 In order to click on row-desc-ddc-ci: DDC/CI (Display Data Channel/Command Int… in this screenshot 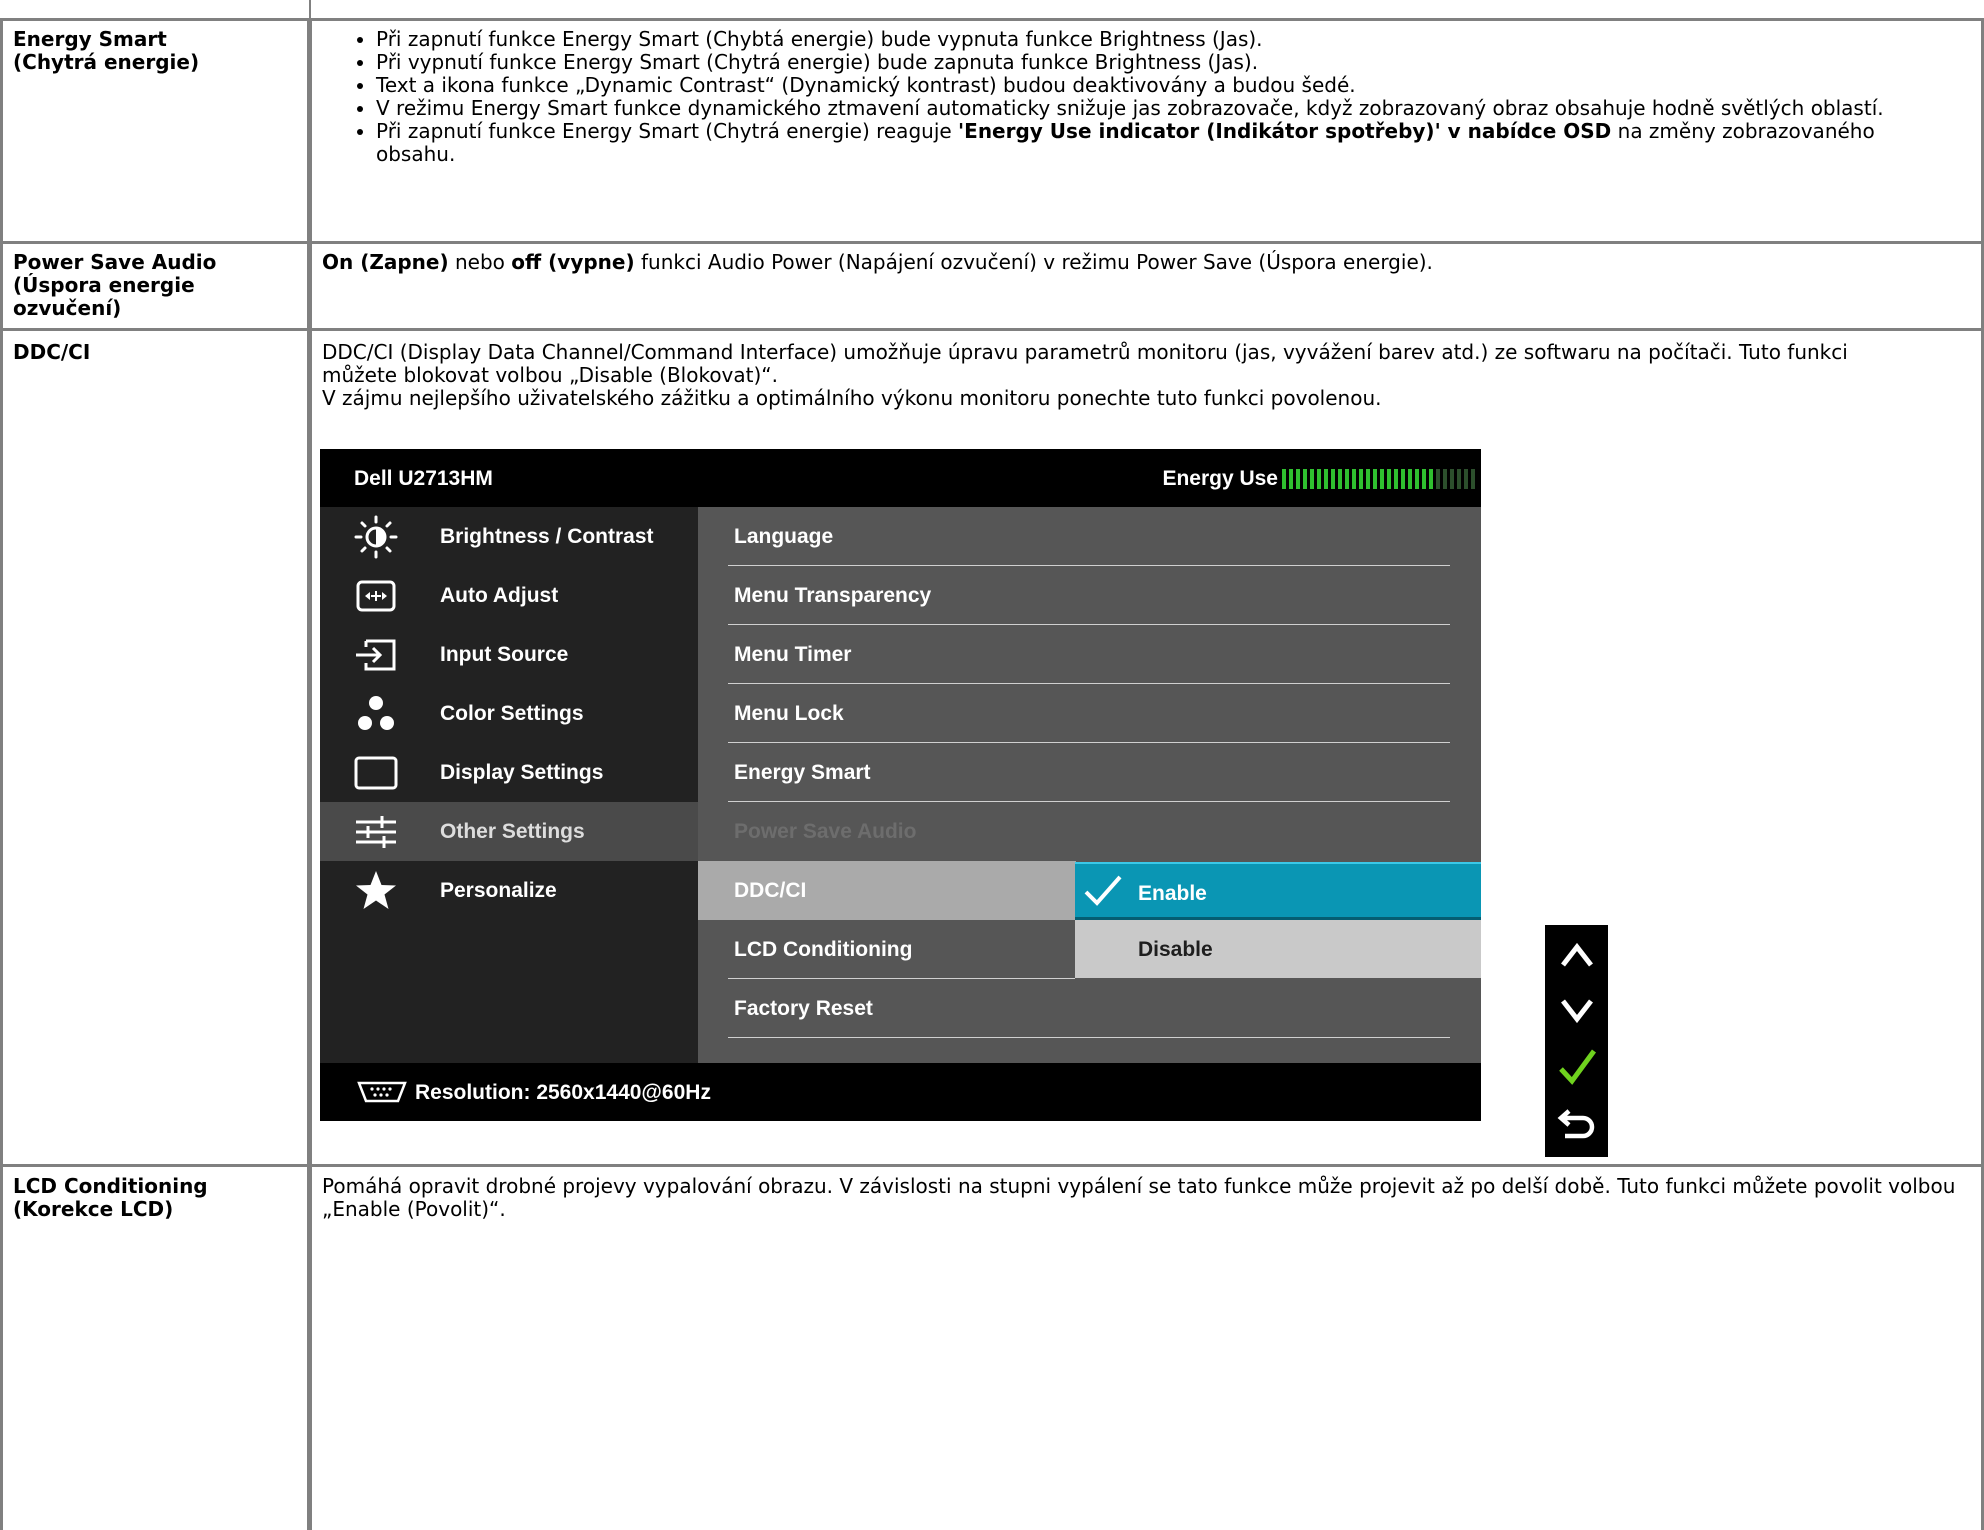, I will do `click(1124, 375)`.